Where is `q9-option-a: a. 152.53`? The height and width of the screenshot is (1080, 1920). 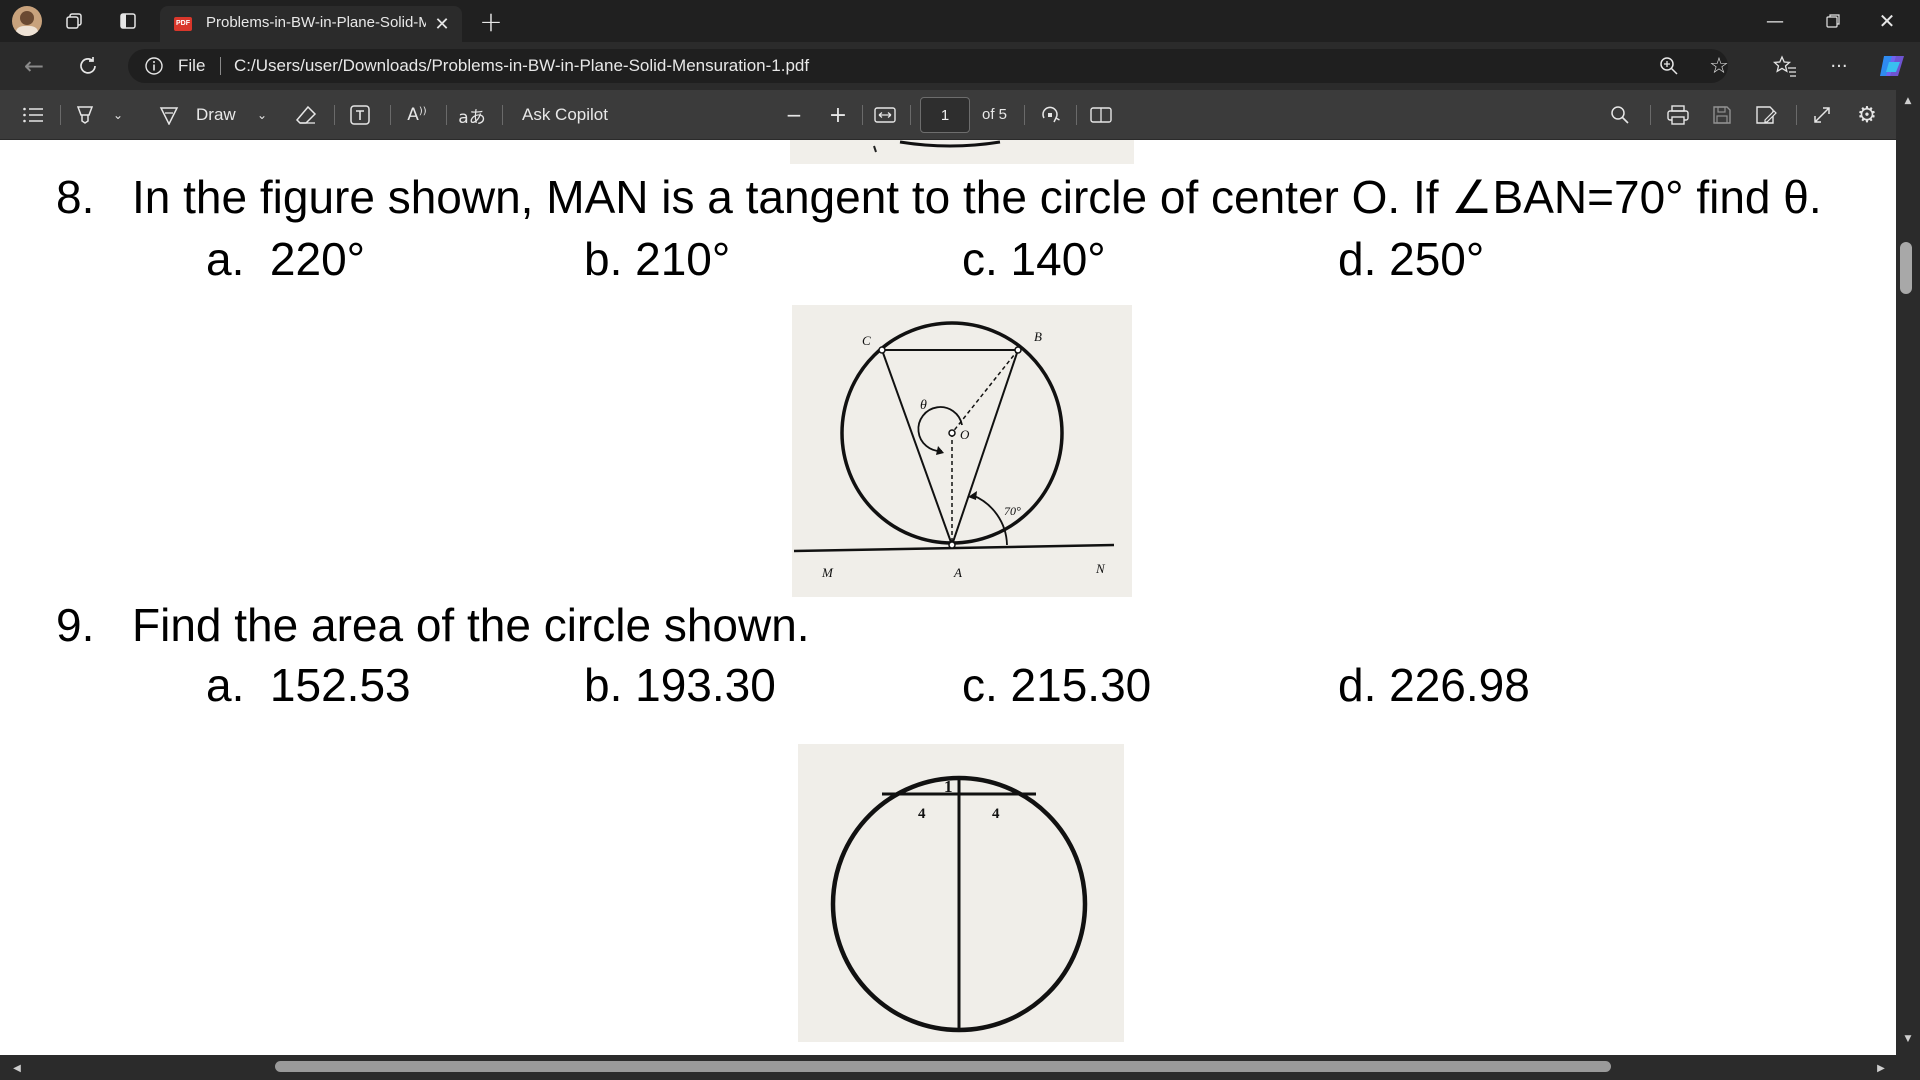 q9-option-a: a. 152.53 is located at coordinates (308, 685).